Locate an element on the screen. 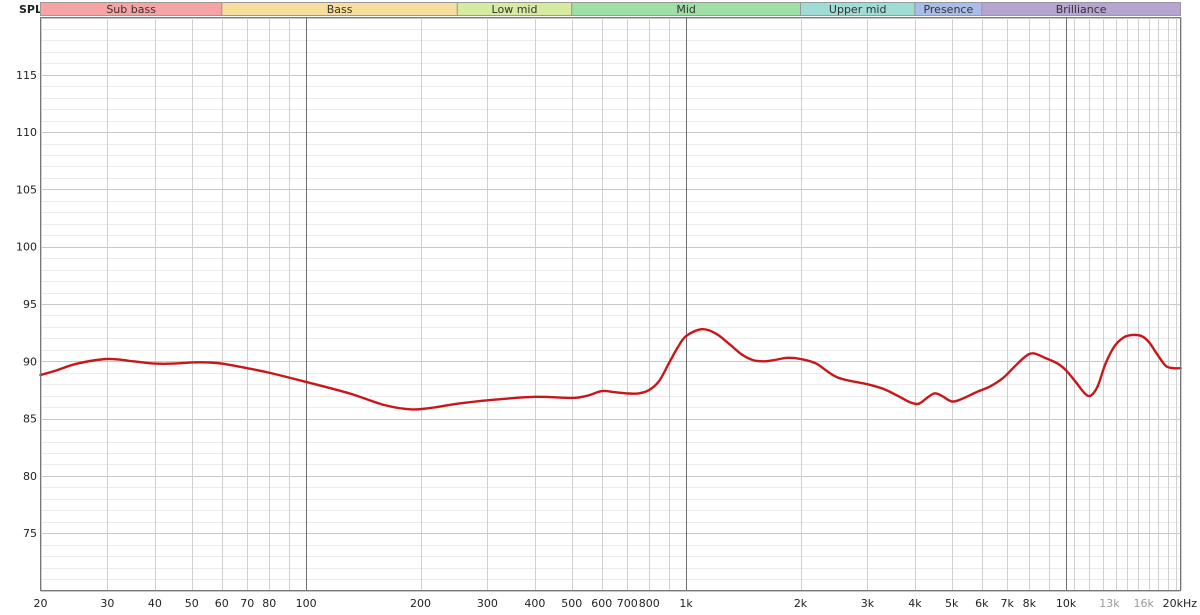 The image size is (1200, 615). y-tick-label: 105 is located at coordinates (26, 189).